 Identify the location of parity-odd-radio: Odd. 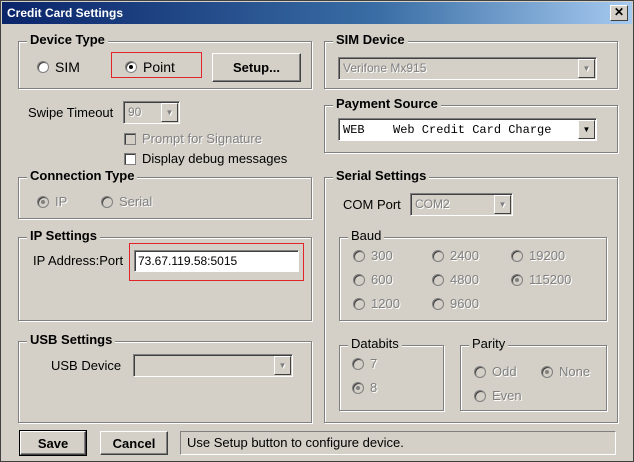
(495, 371).